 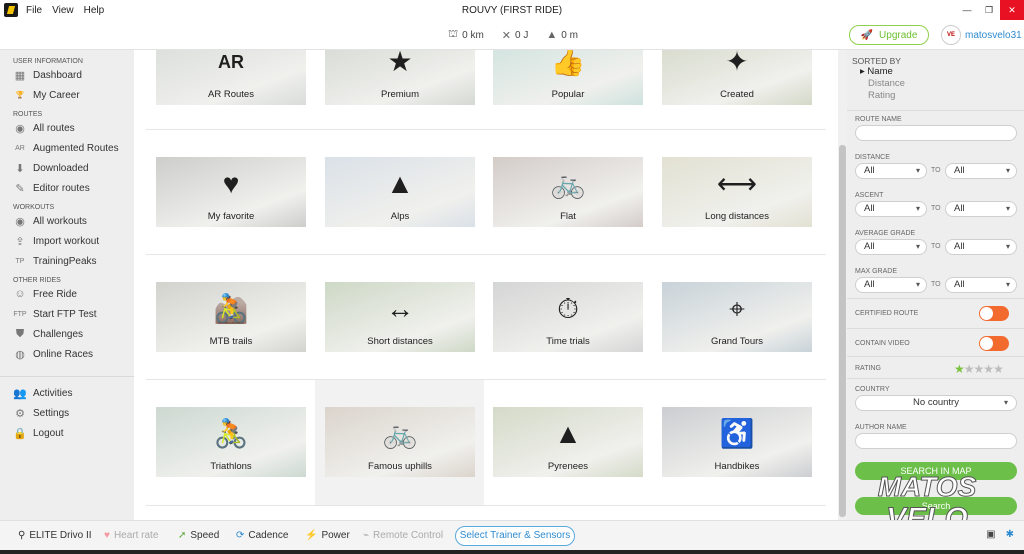 What do you see at coordinates (335, 535) in the screenshot?
I see `power-label: Power` at bounding box center [335, 535].